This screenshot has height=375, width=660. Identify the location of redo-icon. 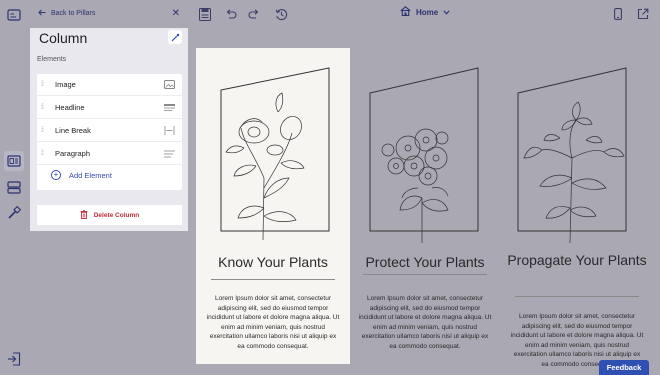
(254, 14).